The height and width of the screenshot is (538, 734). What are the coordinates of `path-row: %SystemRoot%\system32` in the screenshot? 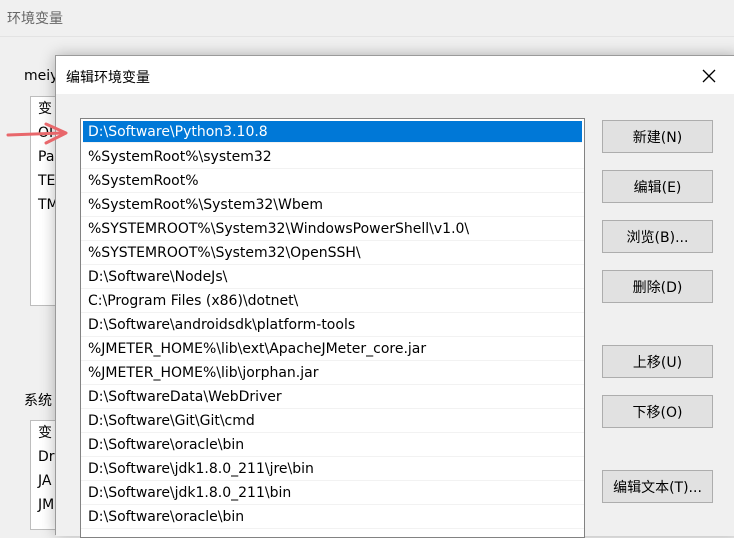 It's located at (332, 157).